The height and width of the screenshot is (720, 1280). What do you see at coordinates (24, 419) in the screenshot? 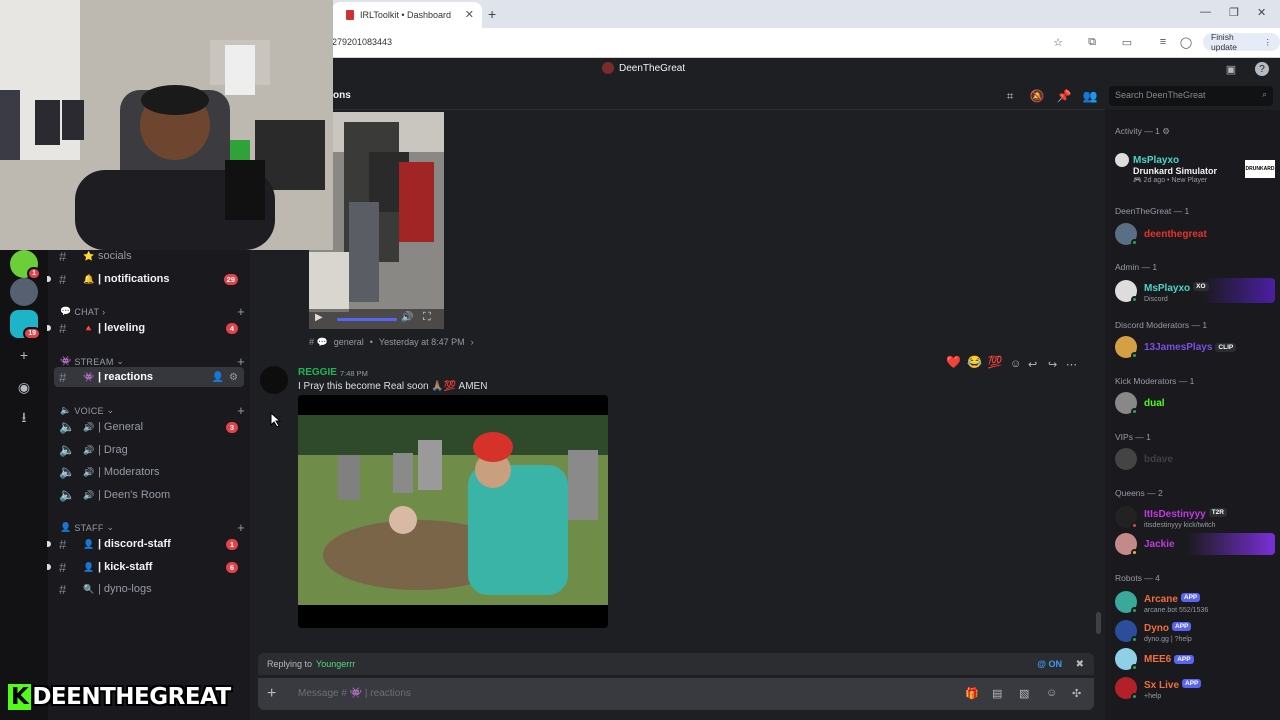
I see `download-icon: ⭳` at bounding box center [24, 419].